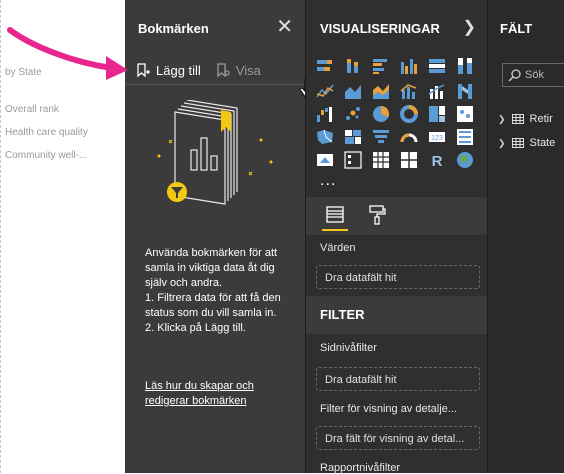 This screenshot has width=564, height=474. What do you see at coordinates (398, 379) in the screenshot?
I see `page-filter-drop-well: Dra datafält hit` at bounding box center [398, 379].